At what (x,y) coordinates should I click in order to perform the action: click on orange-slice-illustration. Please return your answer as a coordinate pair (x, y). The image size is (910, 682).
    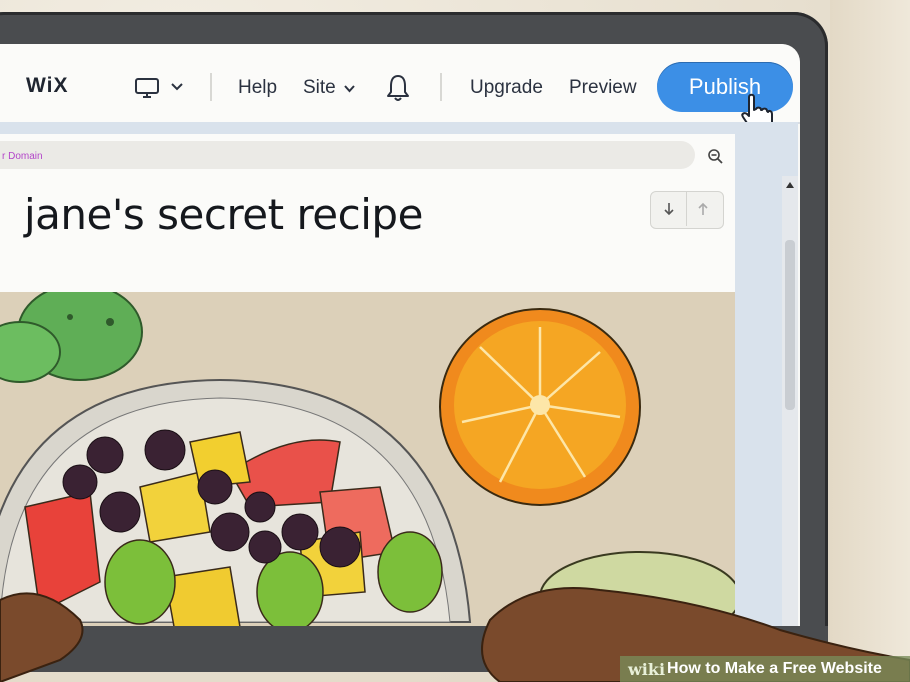
    Looking at the image, I should click on (540, 407).